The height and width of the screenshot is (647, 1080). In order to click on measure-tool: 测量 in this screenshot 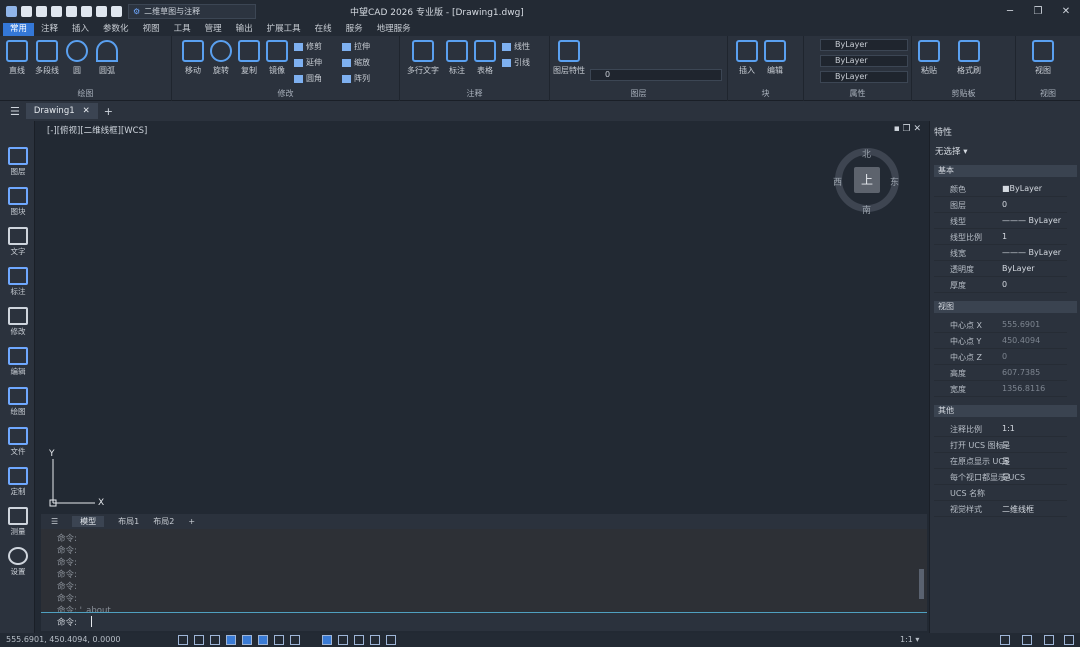, I will do `click(18, 522)`.